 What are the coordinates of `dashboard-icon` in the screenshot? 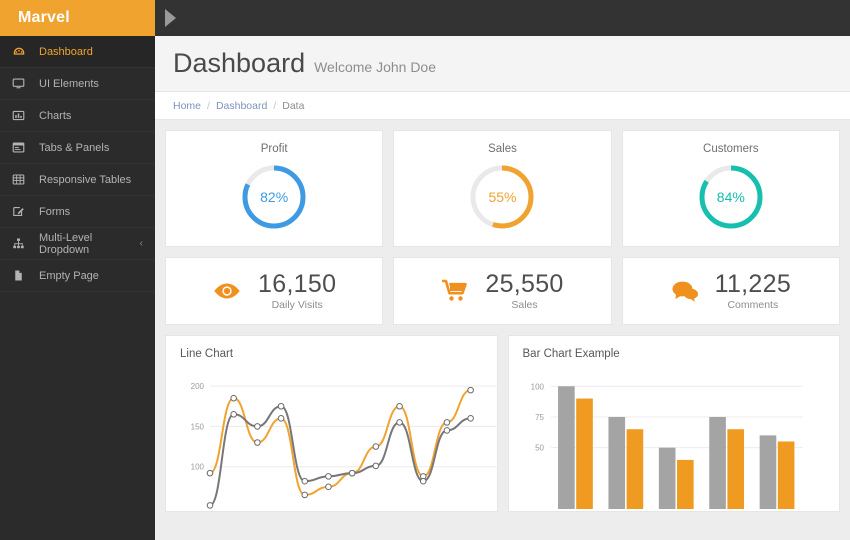 It's located at (22, 52).